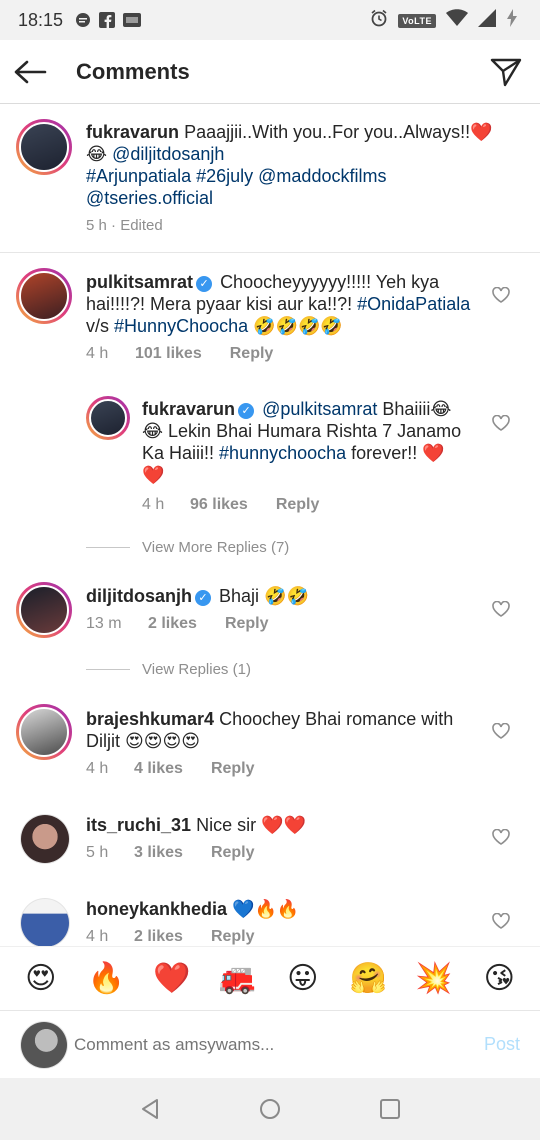 The height and width of the screenshot is (1140, 540). I want to click on likes-count: 101 likes, so click(168, 354).